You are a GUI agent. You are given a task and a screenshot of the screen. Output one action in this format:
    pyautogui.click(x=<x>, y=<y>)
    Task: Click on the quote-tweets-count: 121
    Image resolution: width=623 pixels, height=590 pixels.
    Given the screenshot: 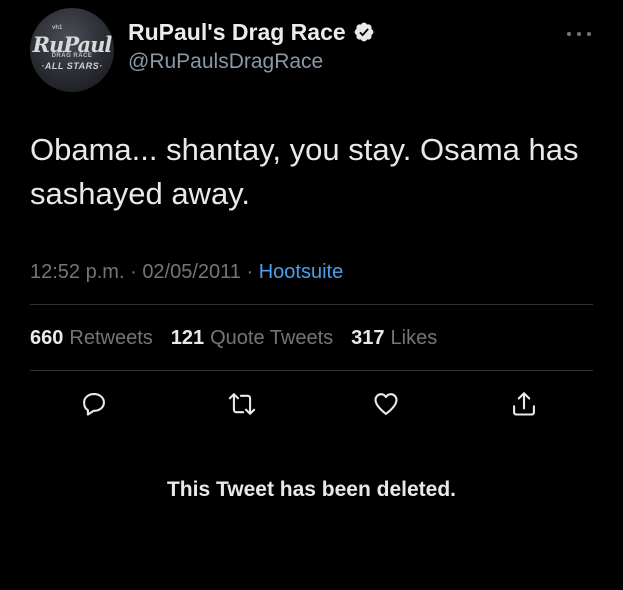 What is the action you would take?
    pyautogui.click(x=187, y=338)
    